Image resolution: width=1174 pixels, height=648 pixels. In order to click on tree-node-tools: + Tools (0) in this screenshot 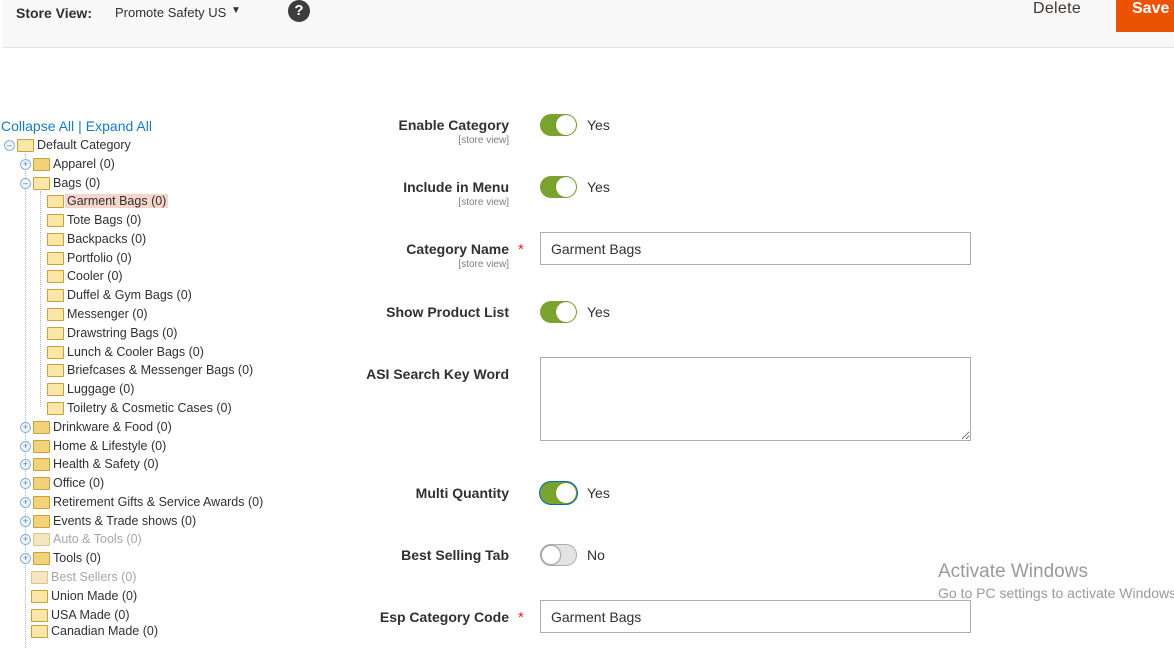, I will do `click(61, 558)`.